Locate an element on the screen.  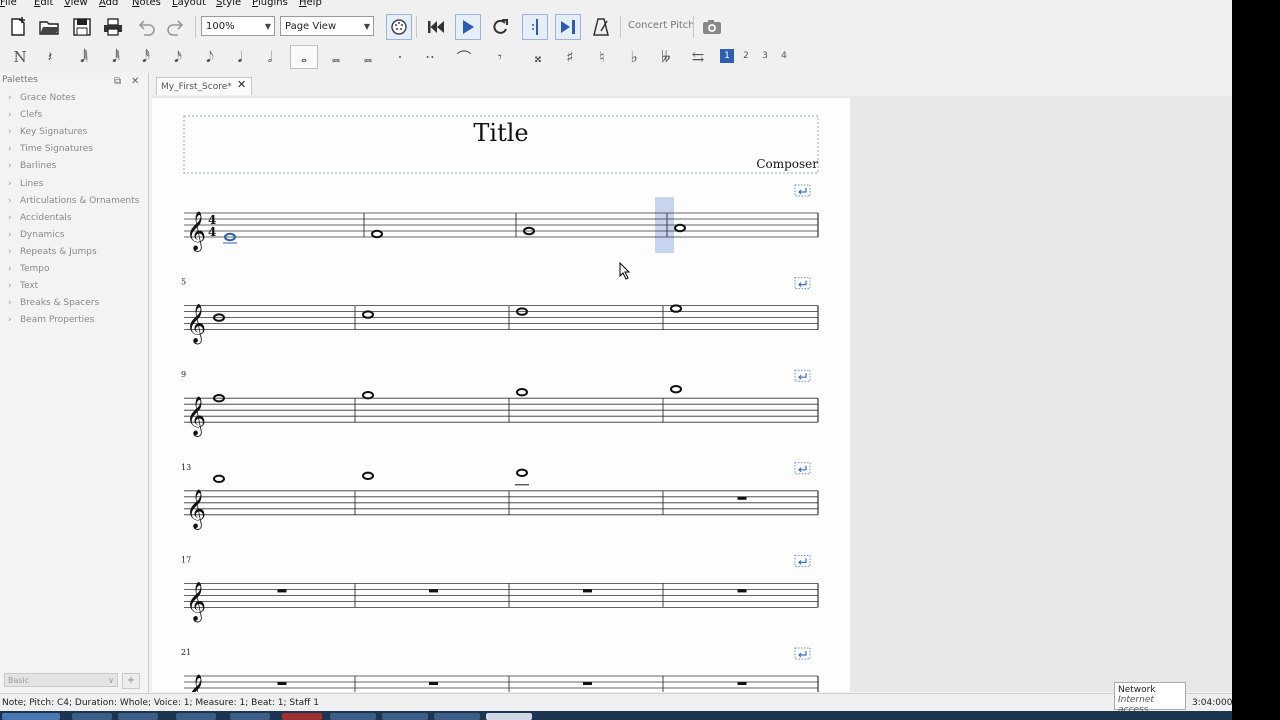
open-icon is located at coordinates (49, 27).